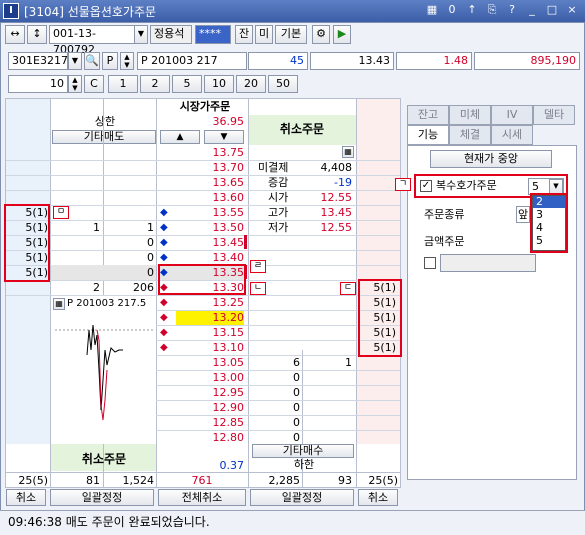 The image size is (585, 535). What do you see at coordinates (428, 115) in the screenshot?
I see `tab-balance: 잔고` at bounding box center [428, 115].